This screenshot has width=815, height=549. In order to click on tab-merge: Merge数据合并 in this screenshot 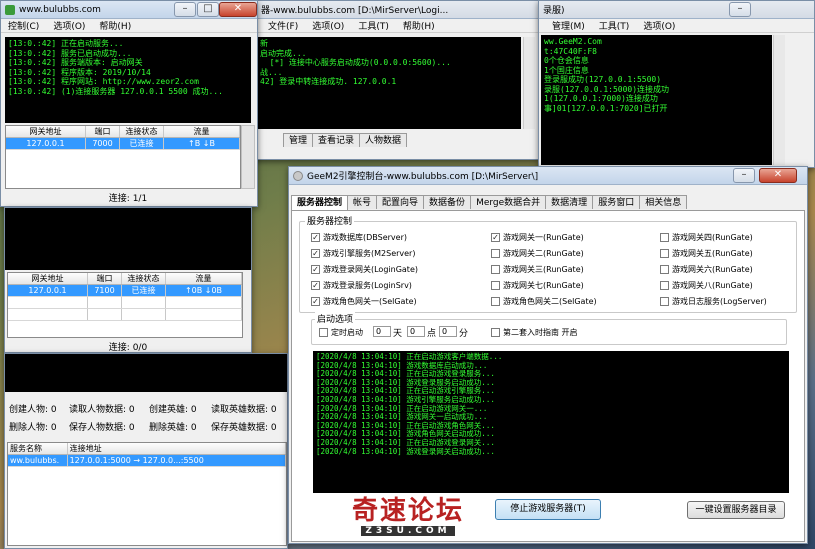, I will do `click(508, 202)`.